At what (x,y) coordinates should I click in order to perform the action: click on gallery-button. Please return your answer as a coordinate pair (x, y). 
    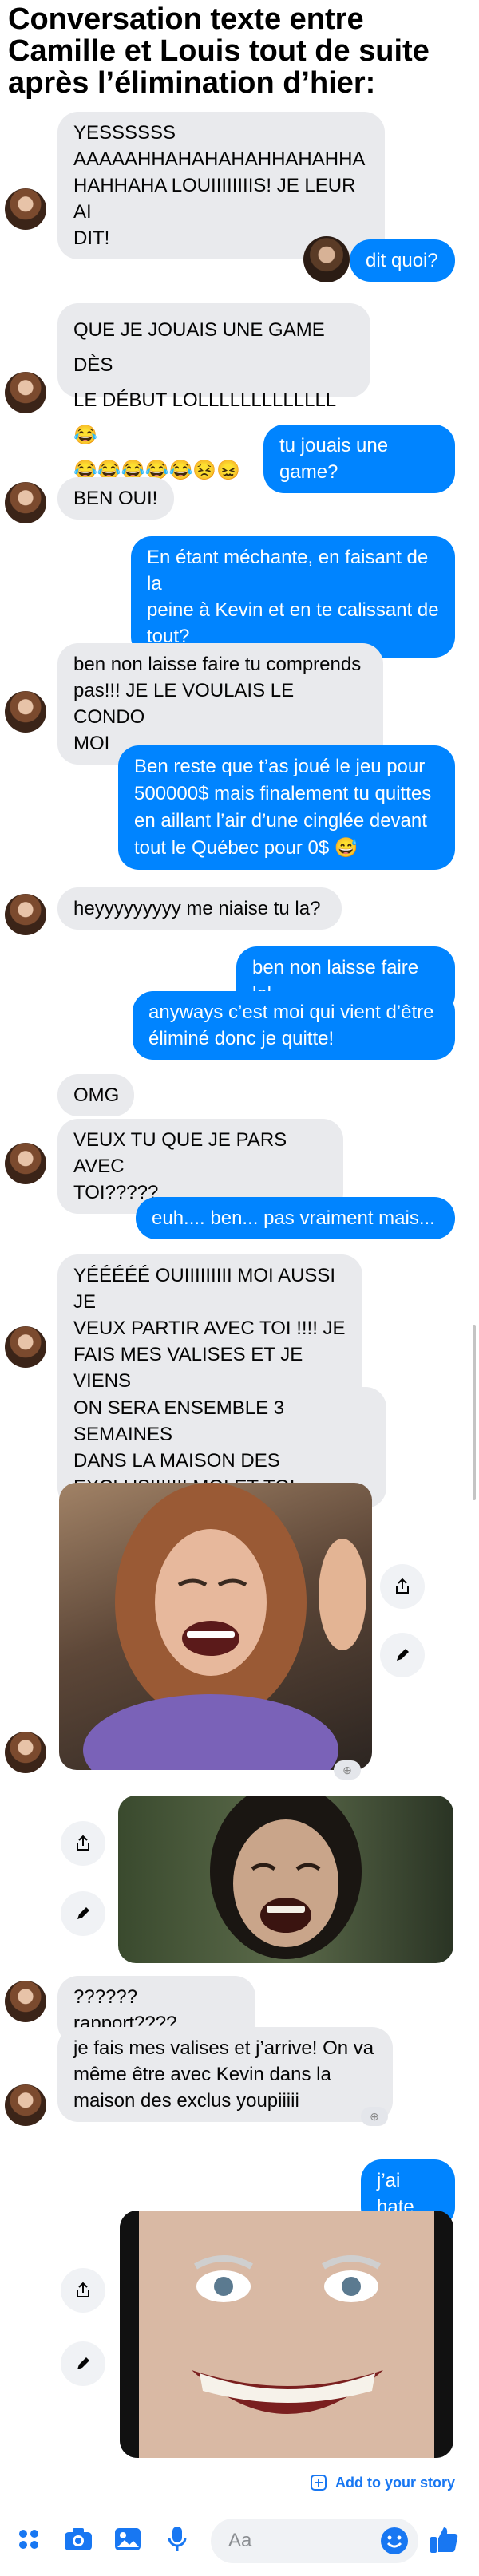
    Looking at the image, I should click on (127, 2539).